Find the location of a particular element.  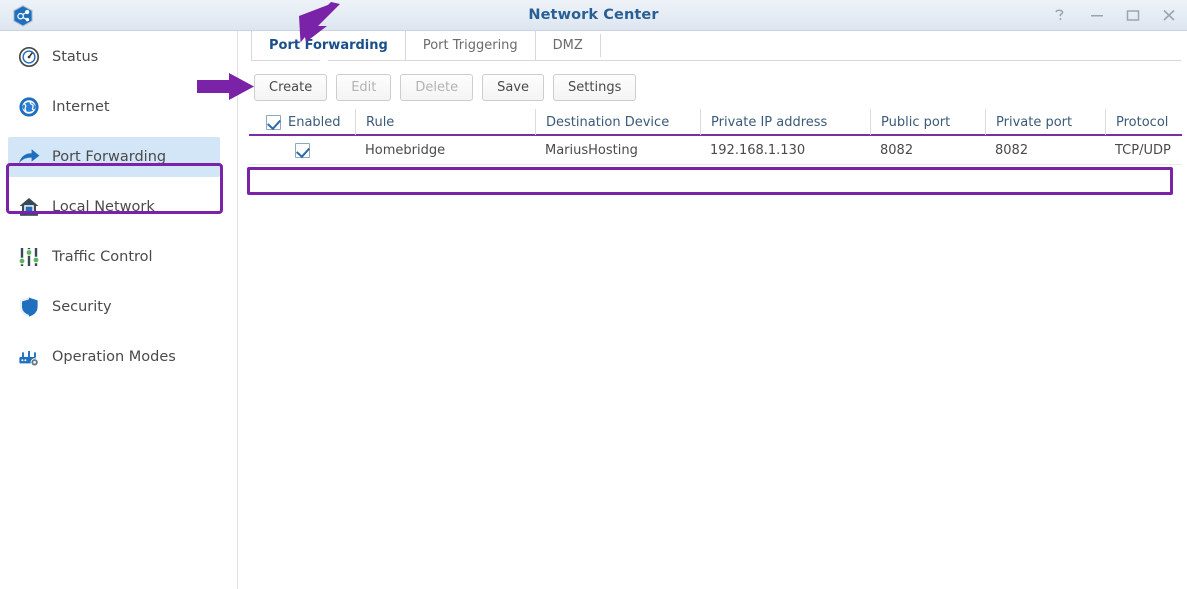

tab-bar-end-divider is located at coordinates (600, 45).